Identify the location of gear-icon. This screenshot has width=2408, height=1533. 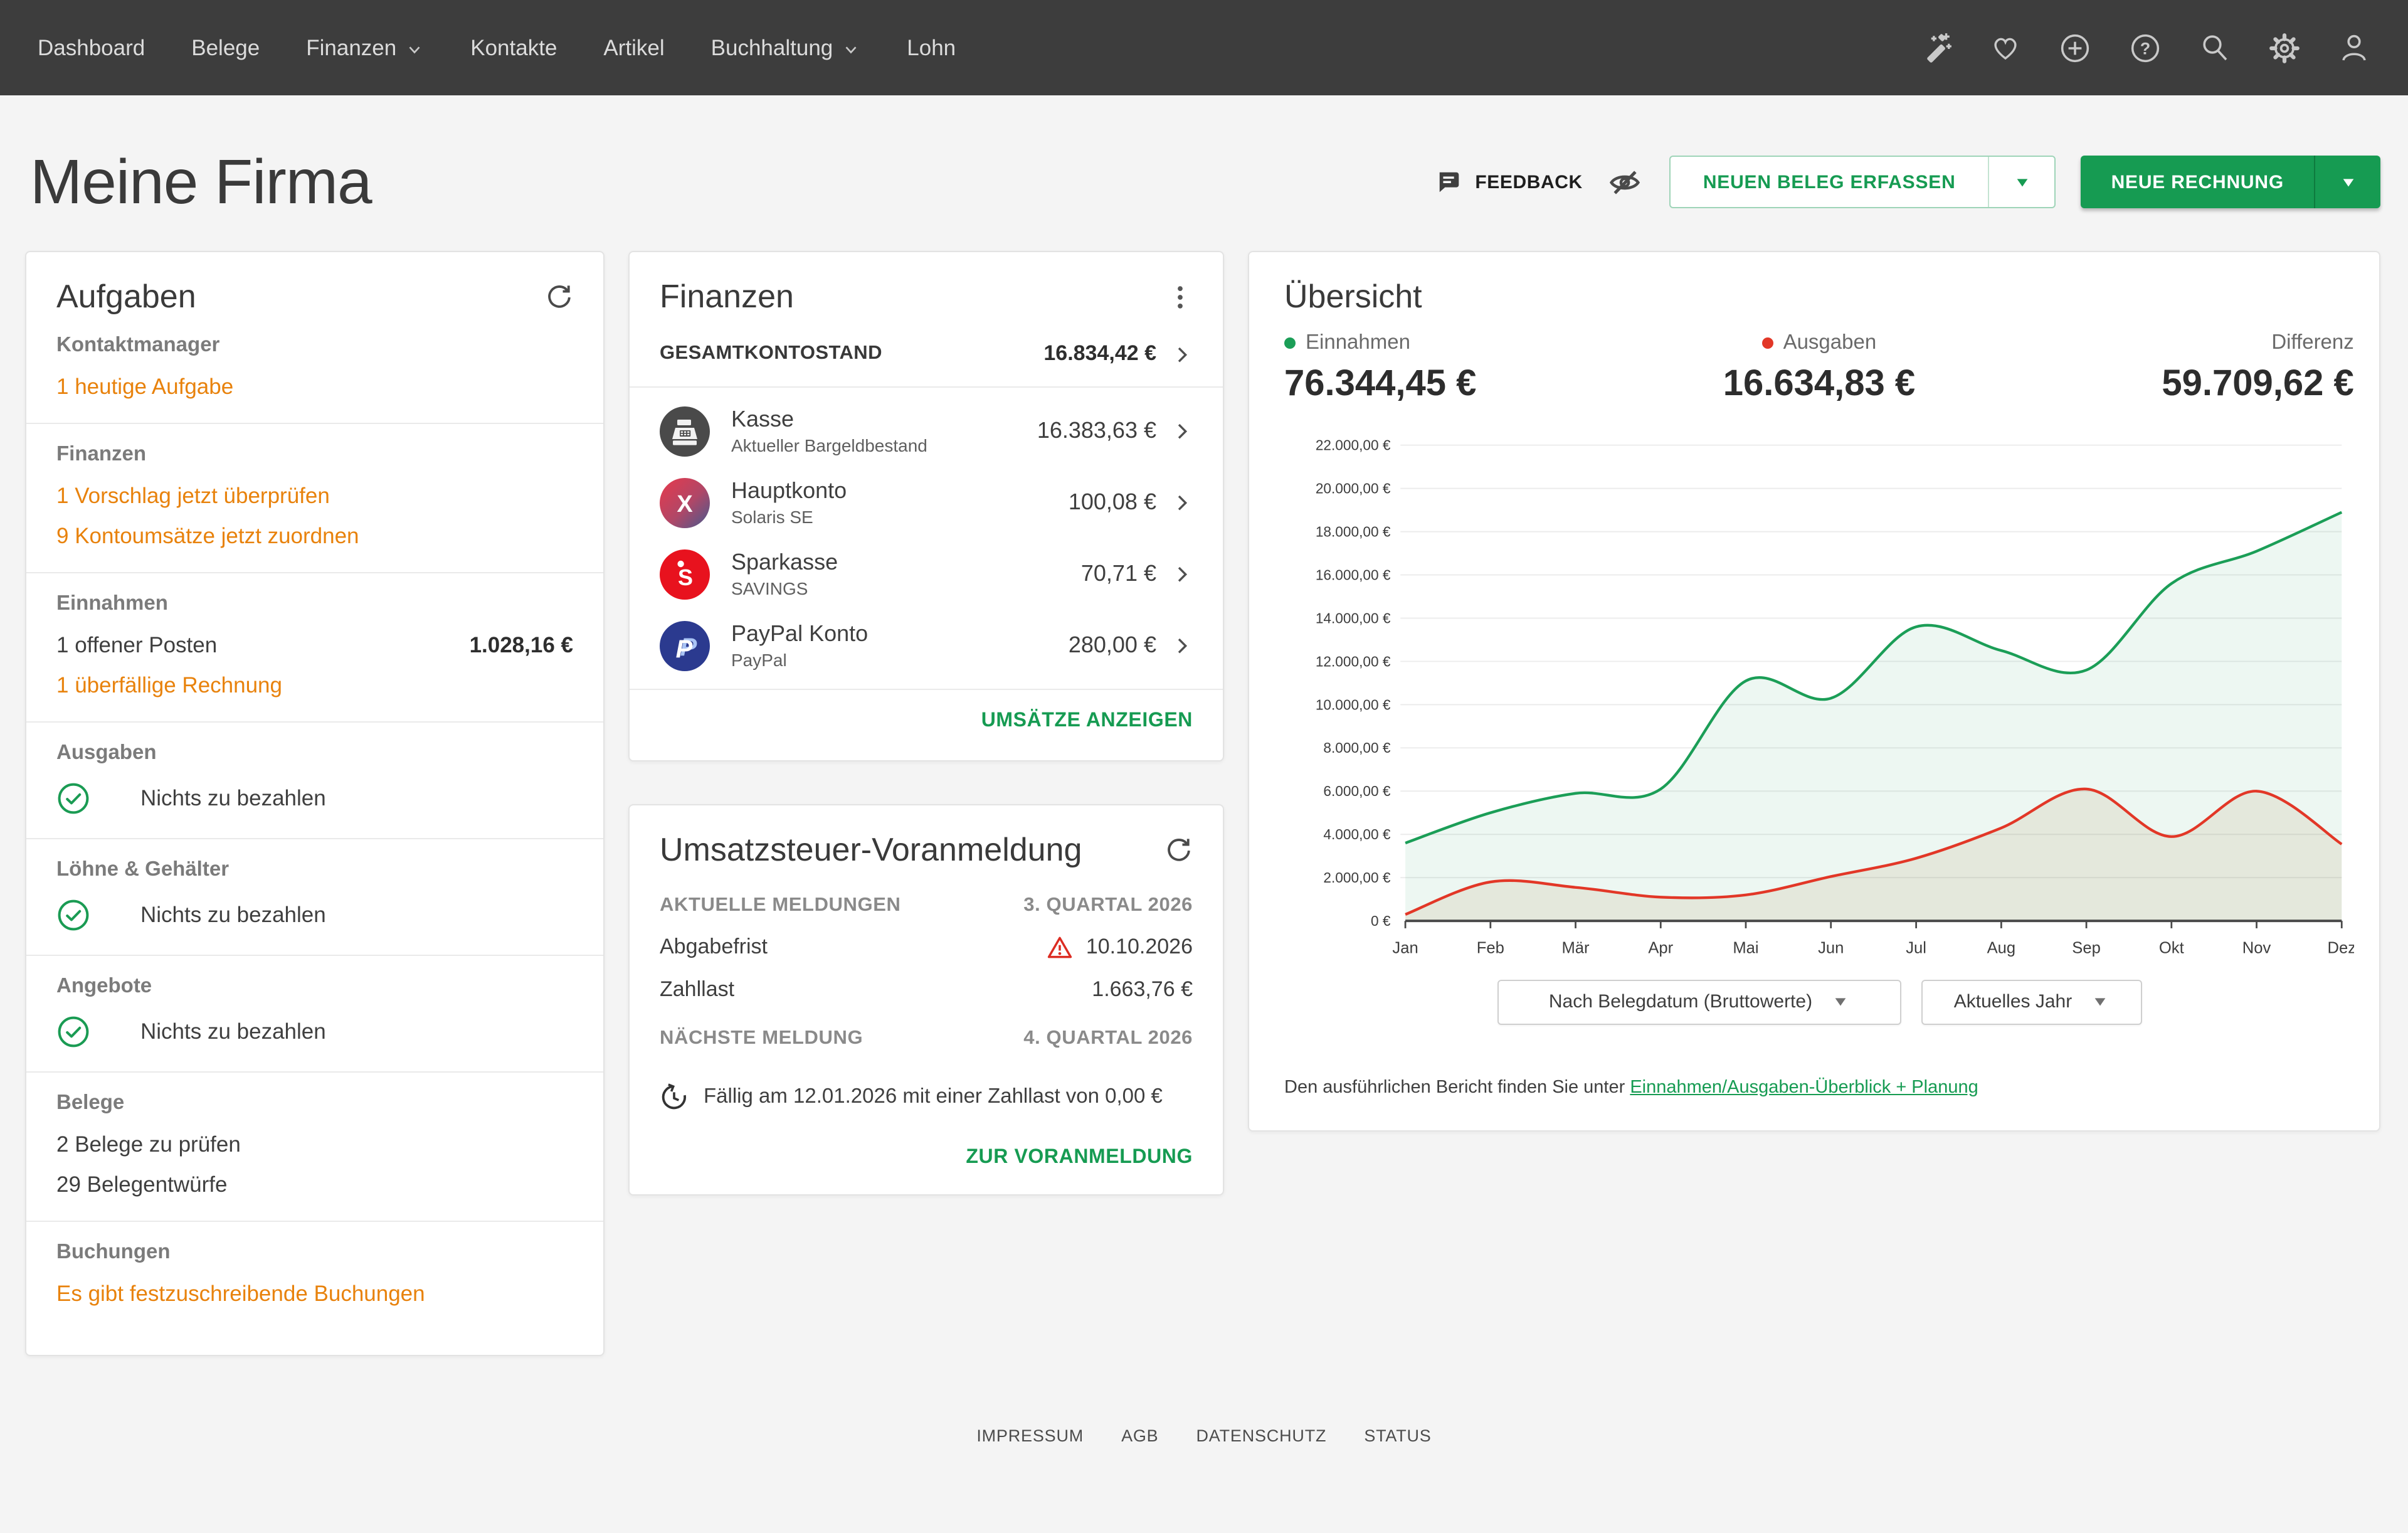
(2284, 48).